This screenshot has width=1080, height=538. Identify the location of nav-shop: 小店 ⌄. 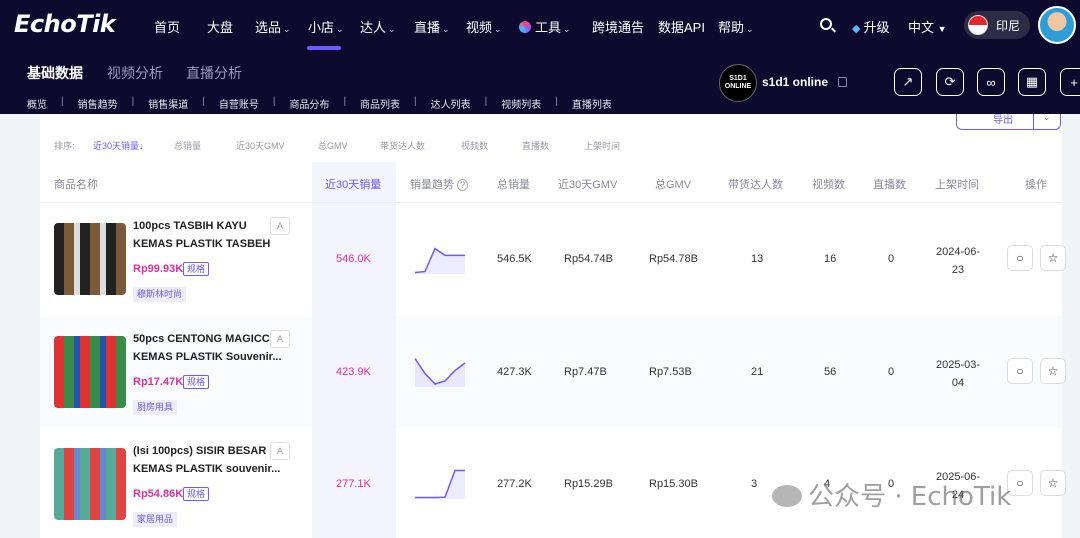
(326, 26).